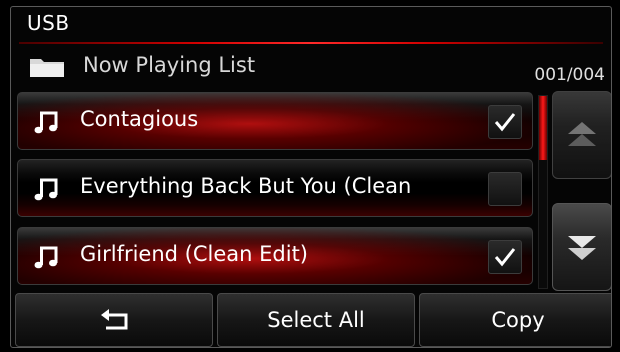 This screenshot has width=620, height=352. What do you see at coordinates (48, 23) in the screenshot?
I see `page-title: USB` at bounding box center [48, 23].